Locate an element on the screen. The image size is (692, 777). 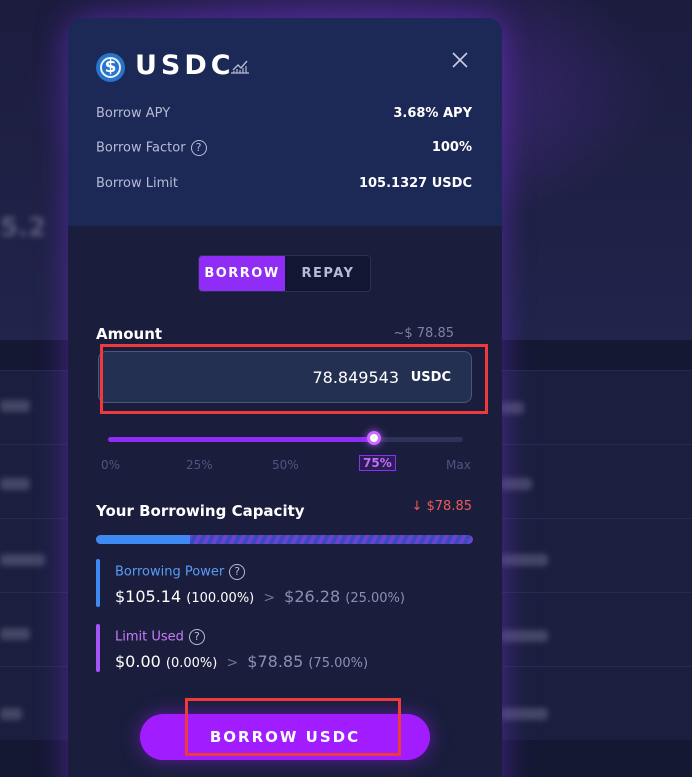
borrow-repay-tabs: BORROW REPAY is located at coordinates (284, 273).